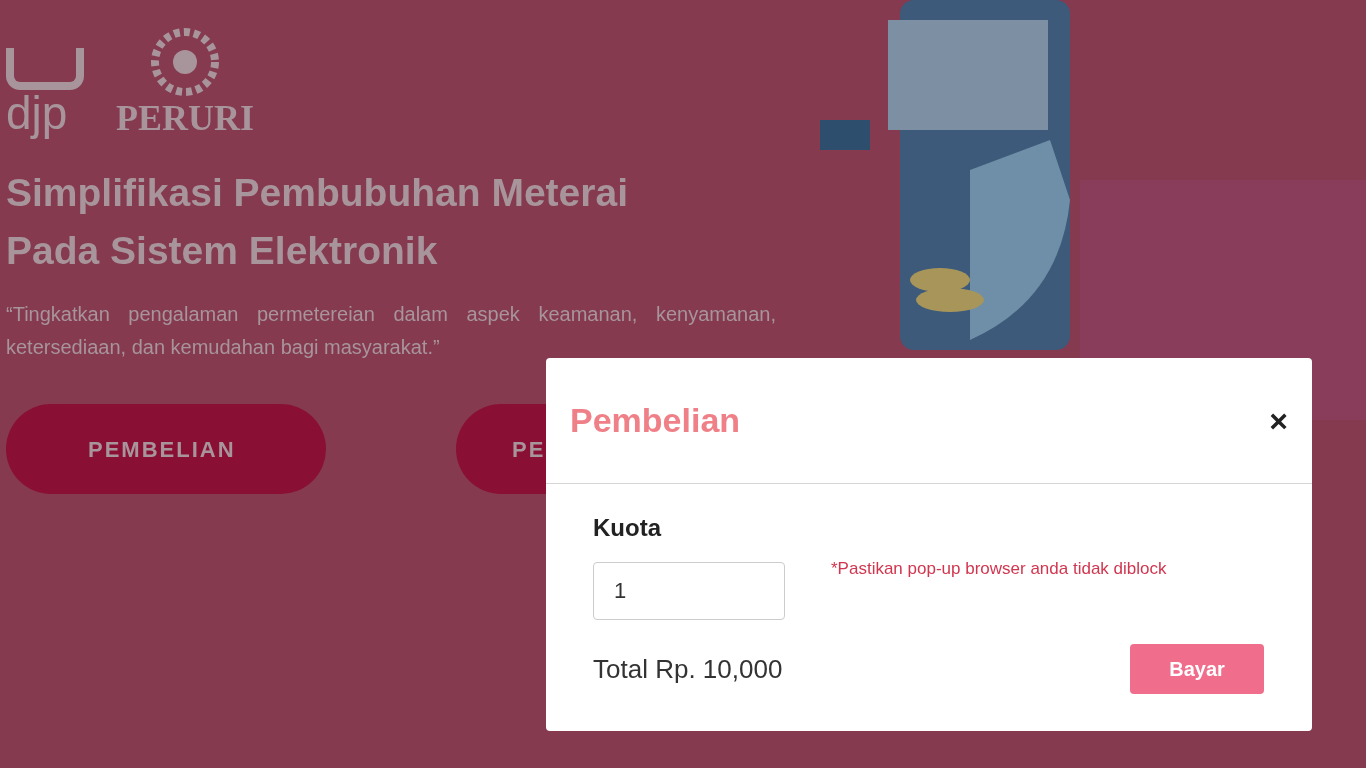 This screenshot has height=768, width=1366. What do you see at coordinates (185, 118) in the screenshot?
I see `logo-text: PERURI` at bounding box center [185, 118].